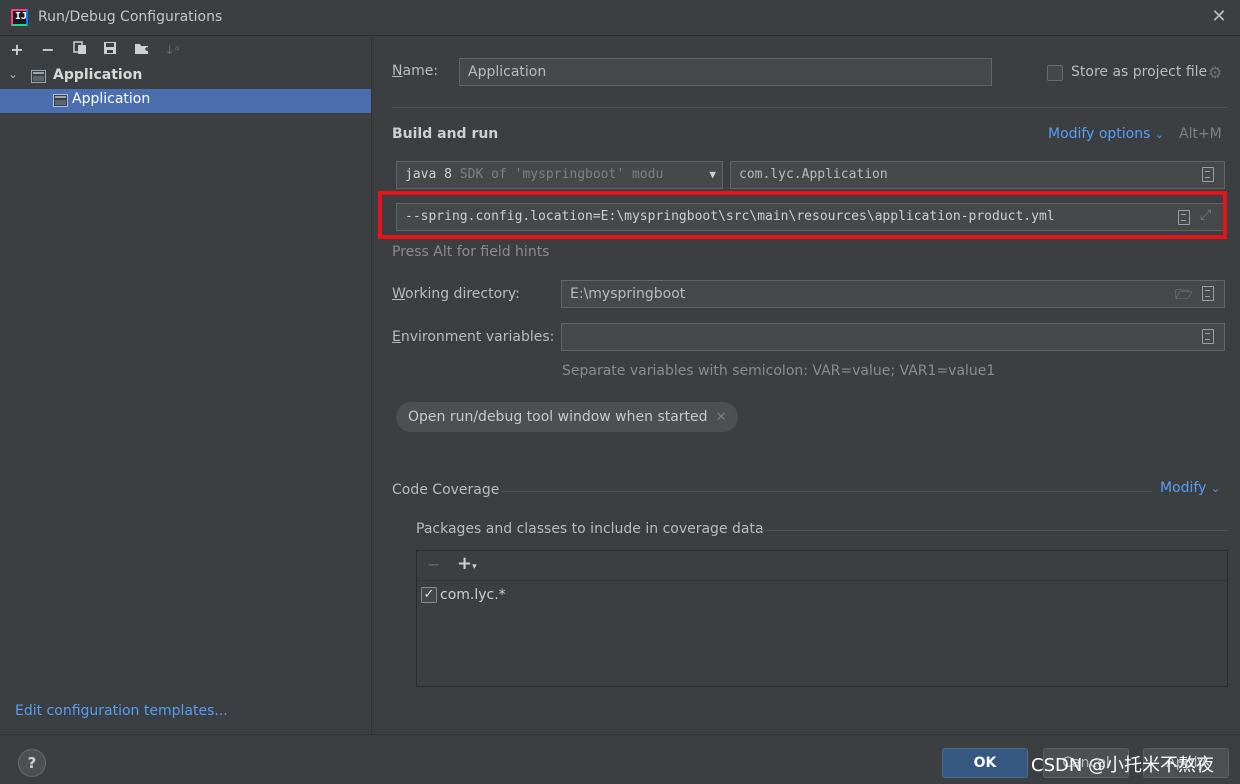 The width and height of the screenshot is (1240, 784). What do you see at coordinates (725, 72) in the screenshot?
I see `name-field: Application` at bounding box center [725, 72].